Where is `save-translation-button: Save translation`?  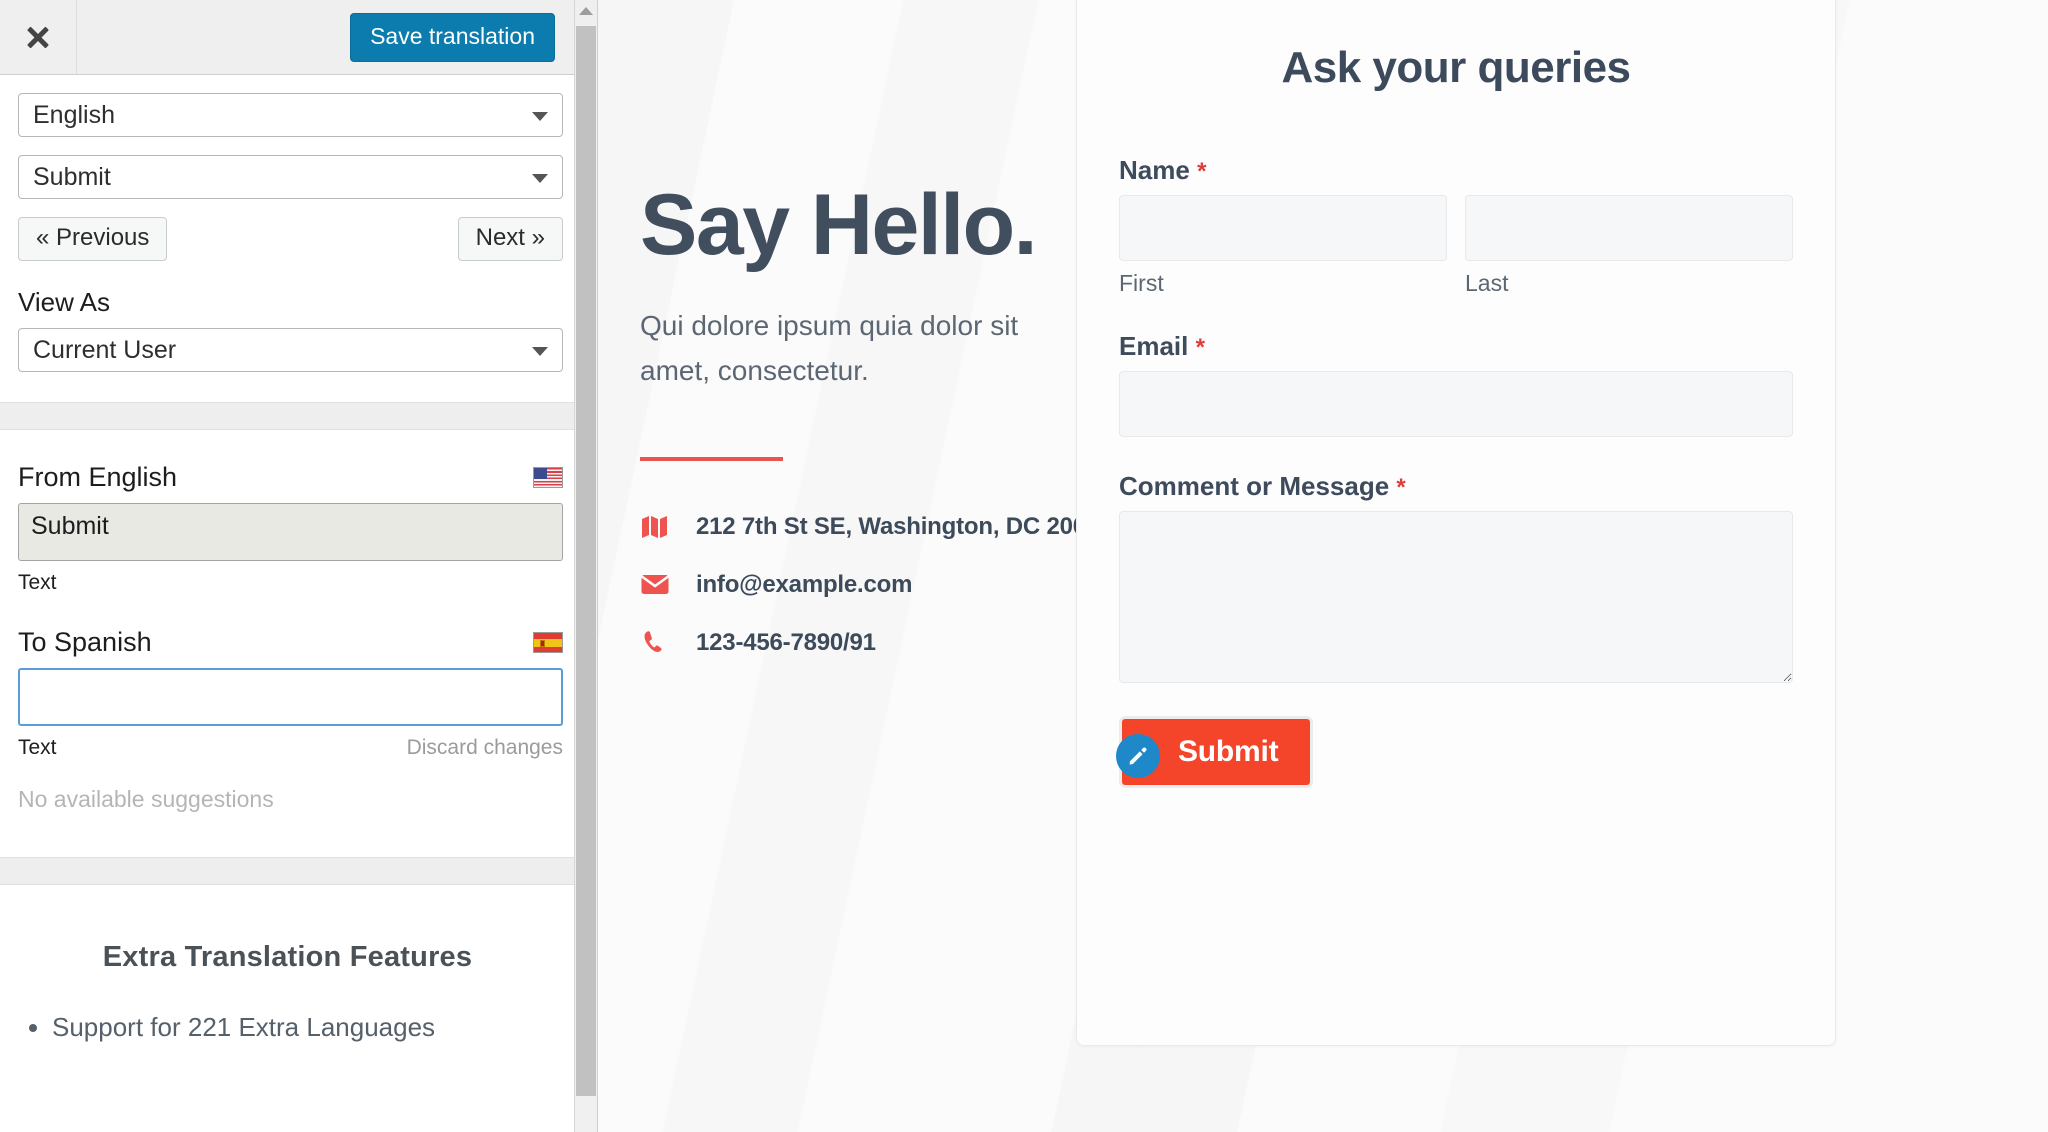
save-translation-button: Save translation is located at coordinates (452, 37).